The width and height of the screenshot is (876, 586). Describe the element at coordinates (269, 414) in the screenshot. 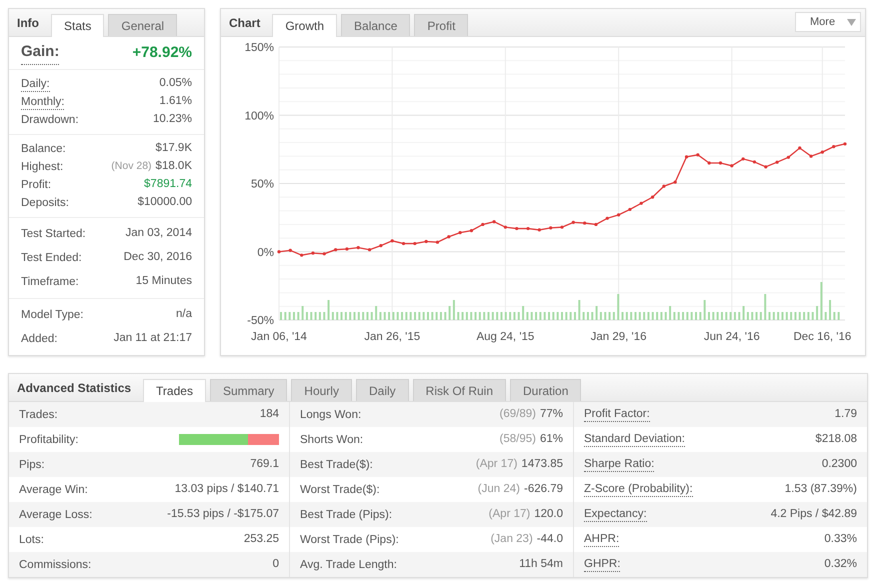

I see `stat-value: 184` at that location.